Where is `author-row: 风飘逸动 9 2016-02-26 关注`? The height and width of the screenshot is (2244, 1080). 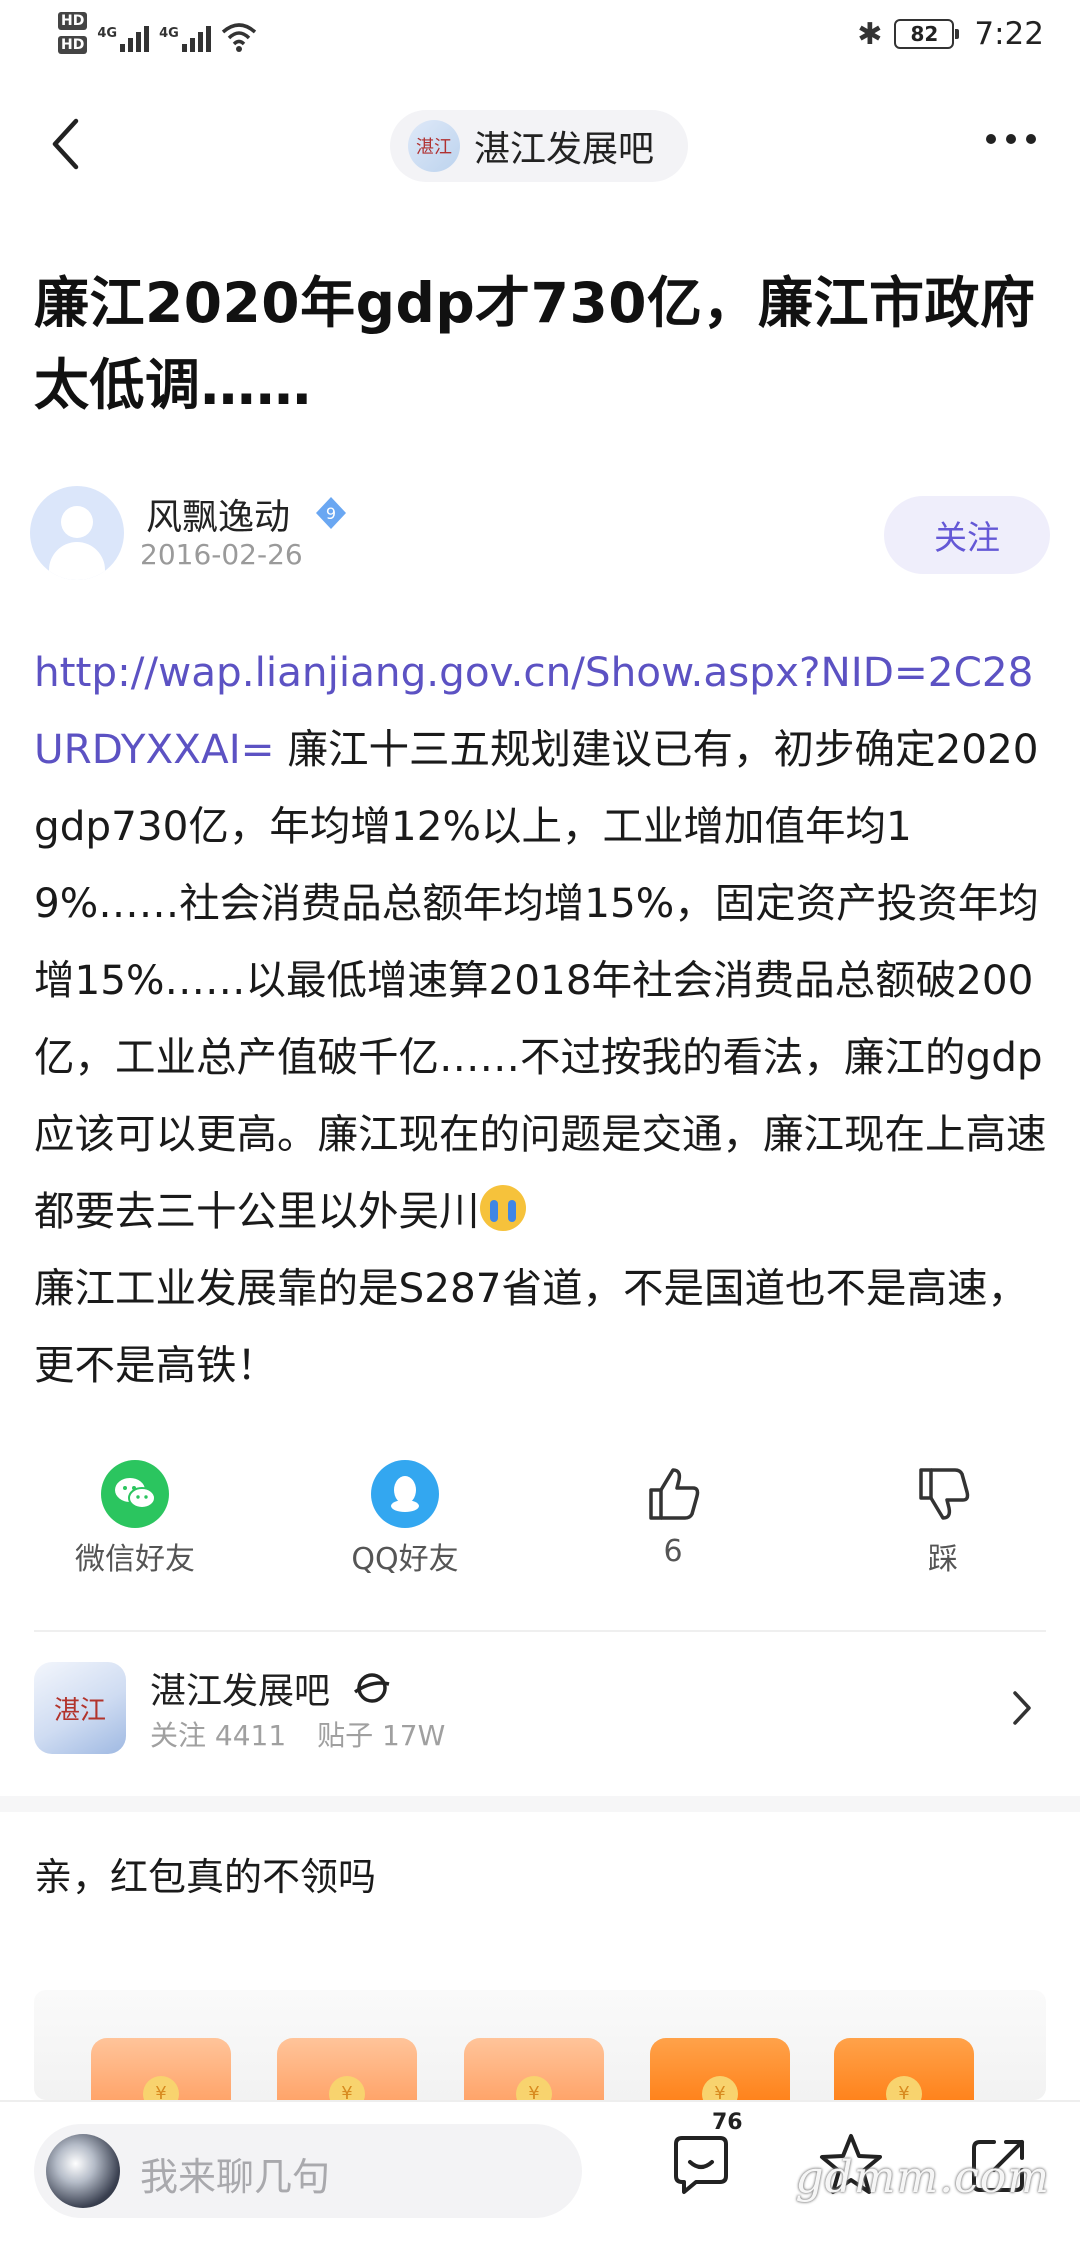
author-row: 风飘逸动 9 2016-02-26 关注 is located at coordinates (540, 536).